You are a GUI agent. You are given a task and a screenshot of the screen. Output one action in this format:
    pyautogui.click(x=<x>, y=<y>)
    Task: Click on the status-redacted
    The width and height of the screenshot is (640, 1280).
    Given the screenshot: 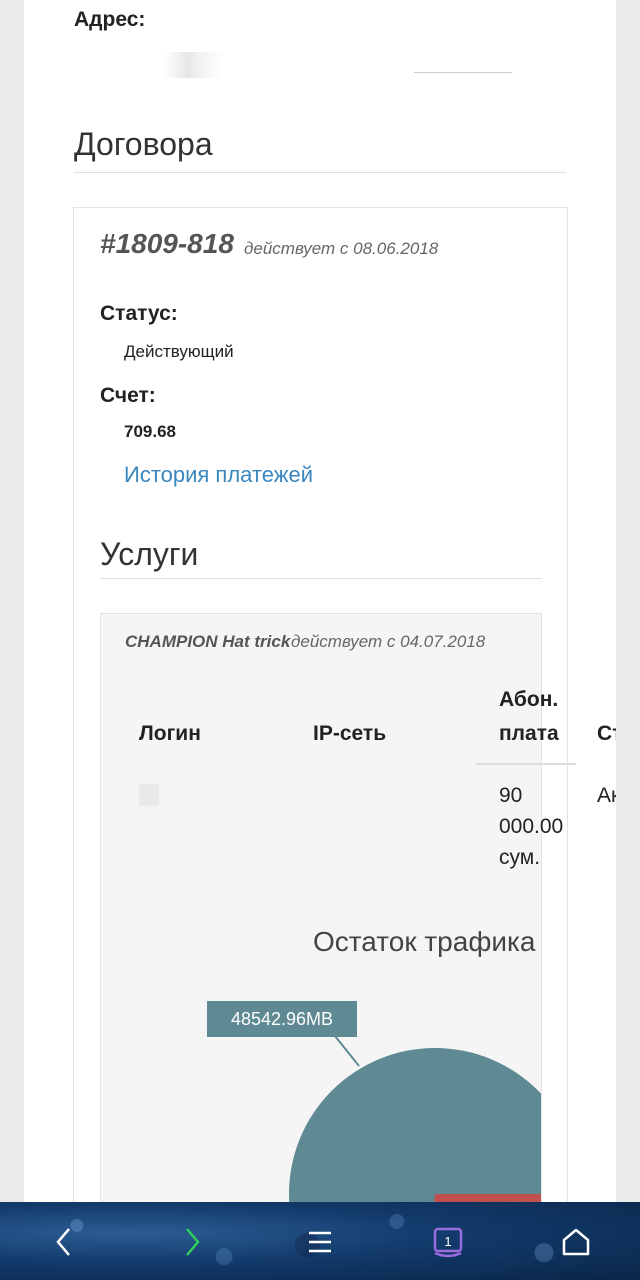 What is the action you would take?
    pyautogui.click(x=234, y=355)
    